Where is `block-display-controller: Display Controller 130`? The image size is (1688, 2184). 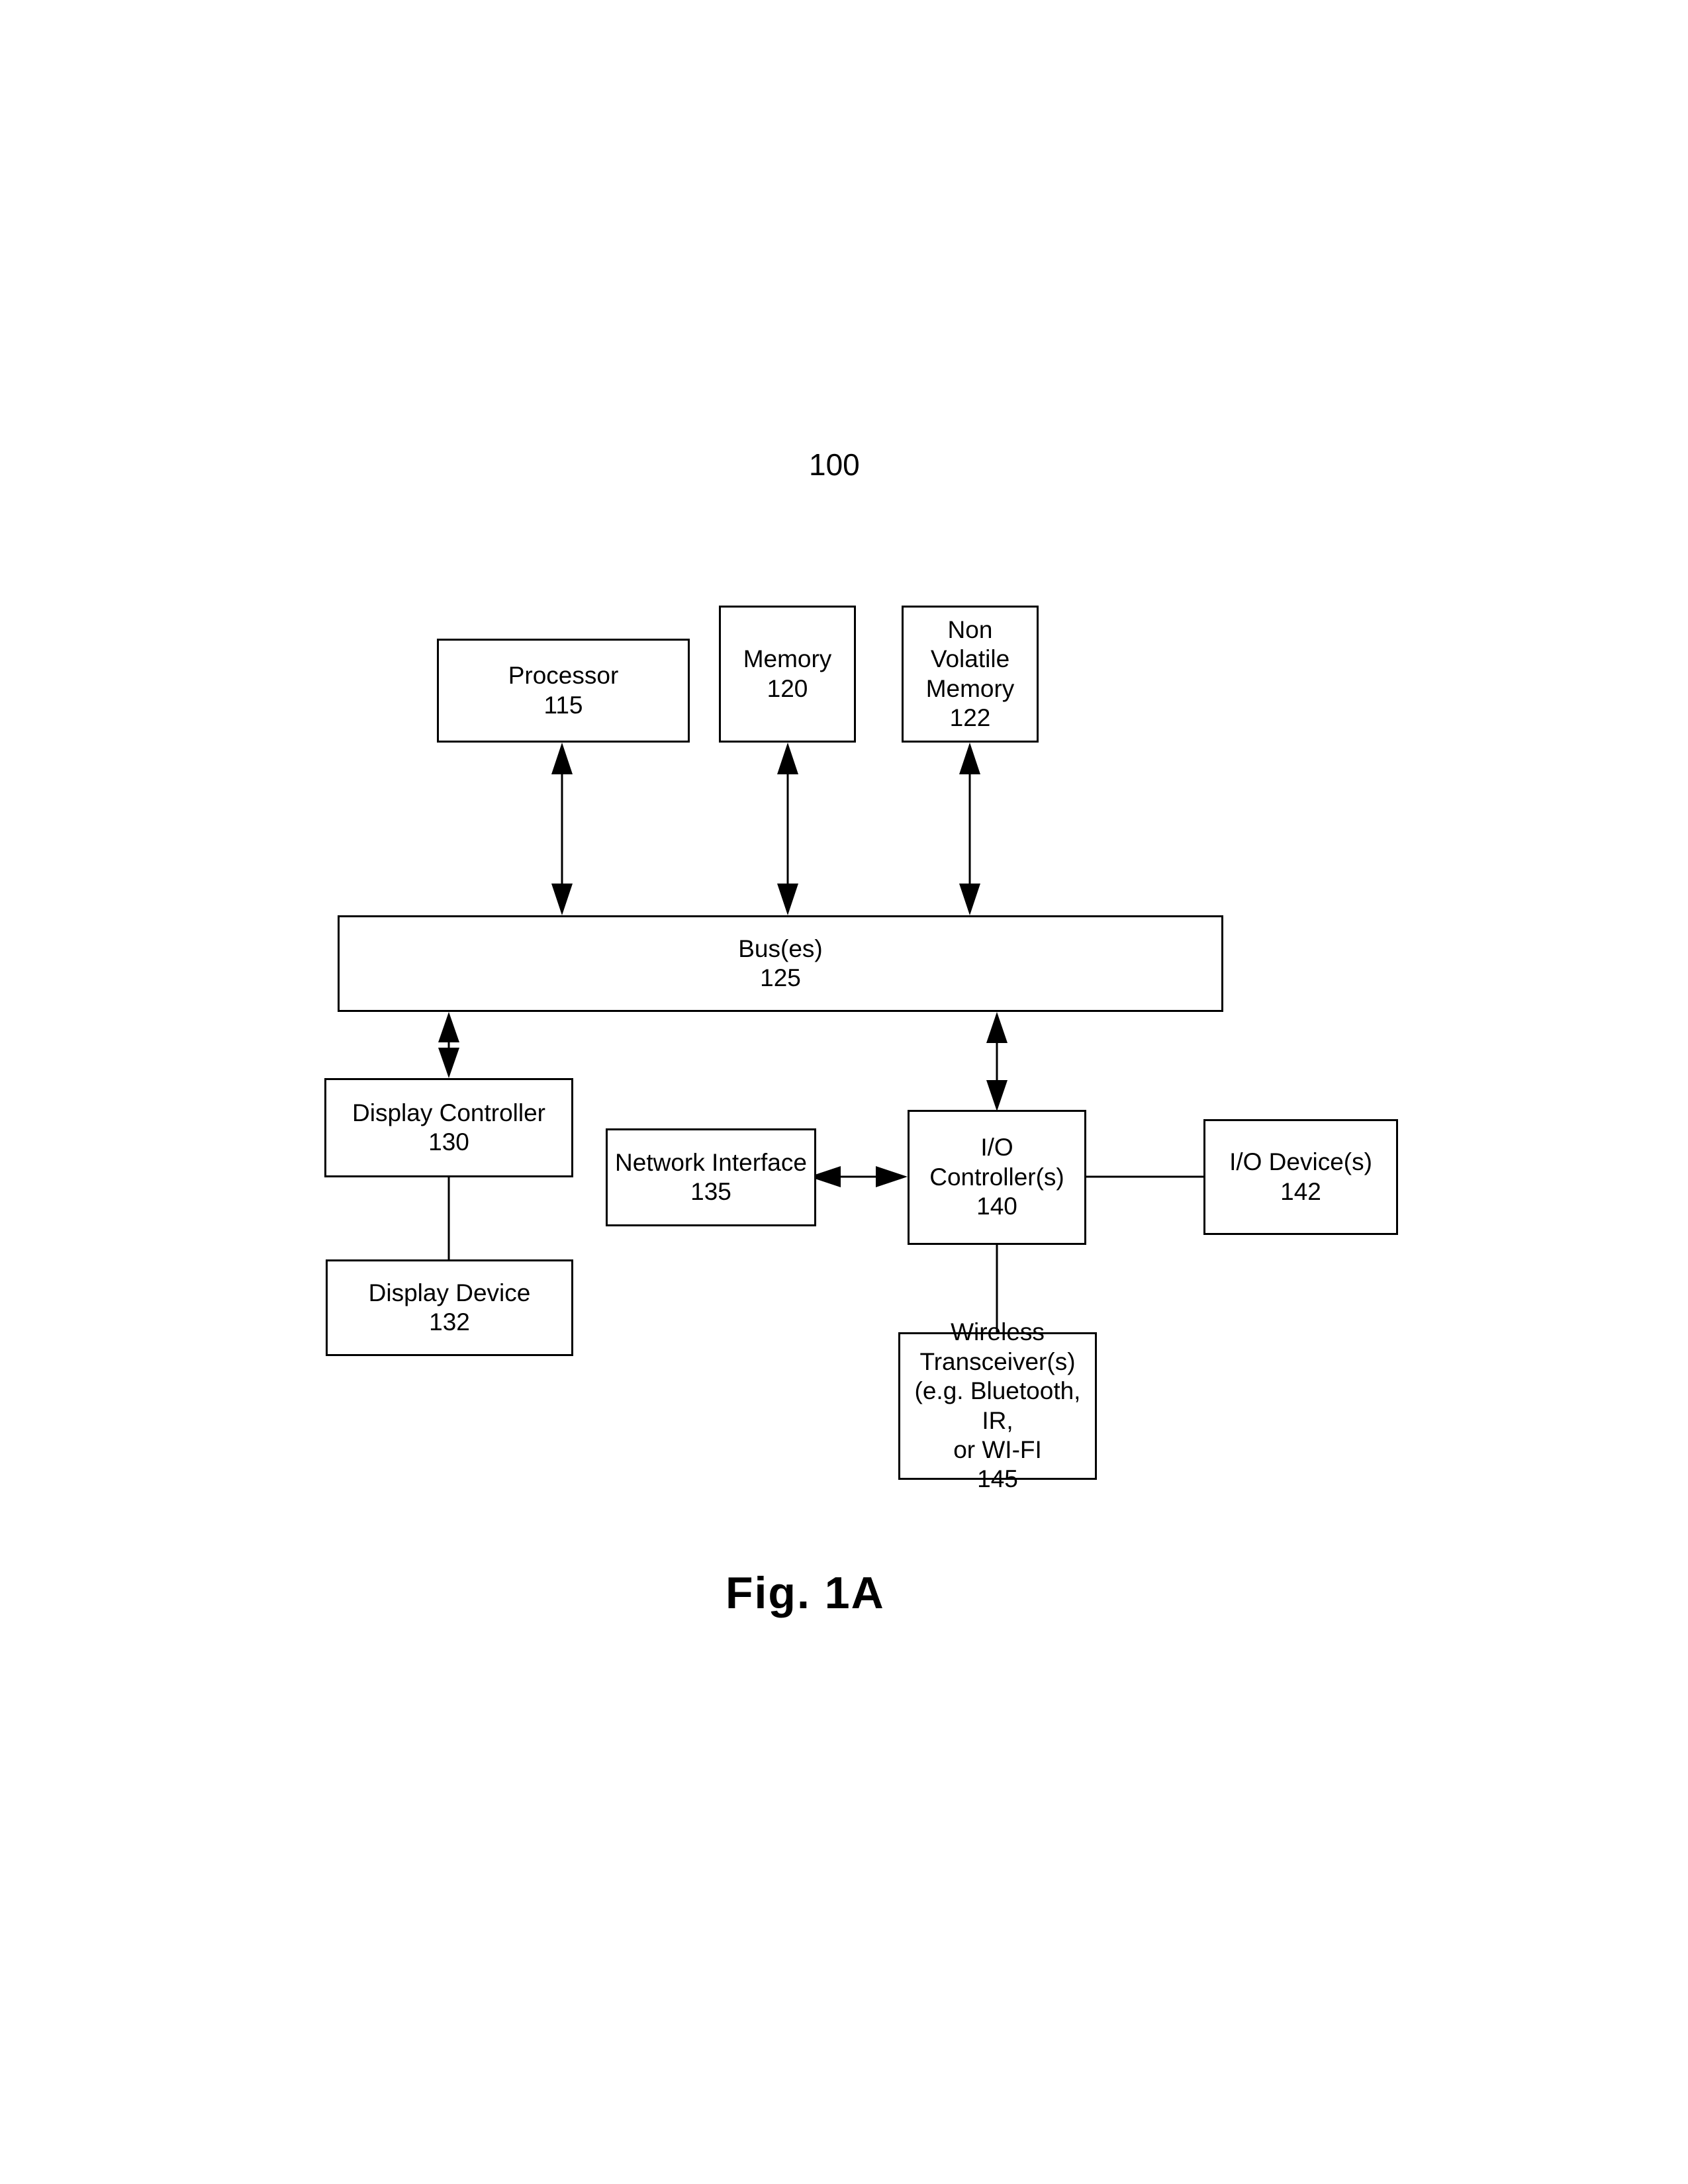
block-display-controller: Display Controller 130 is located at coordinates (448, 1127).